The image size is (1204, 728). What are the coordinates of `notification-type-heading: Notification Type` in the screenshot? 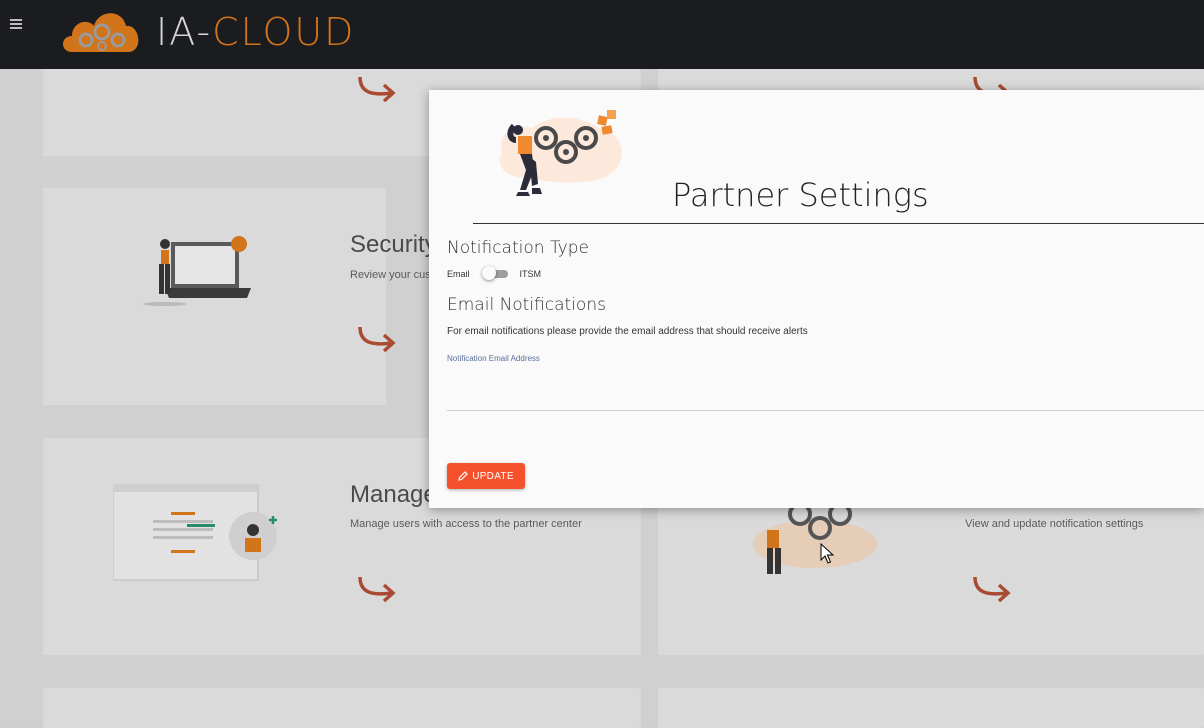 It's located at (518, 248).